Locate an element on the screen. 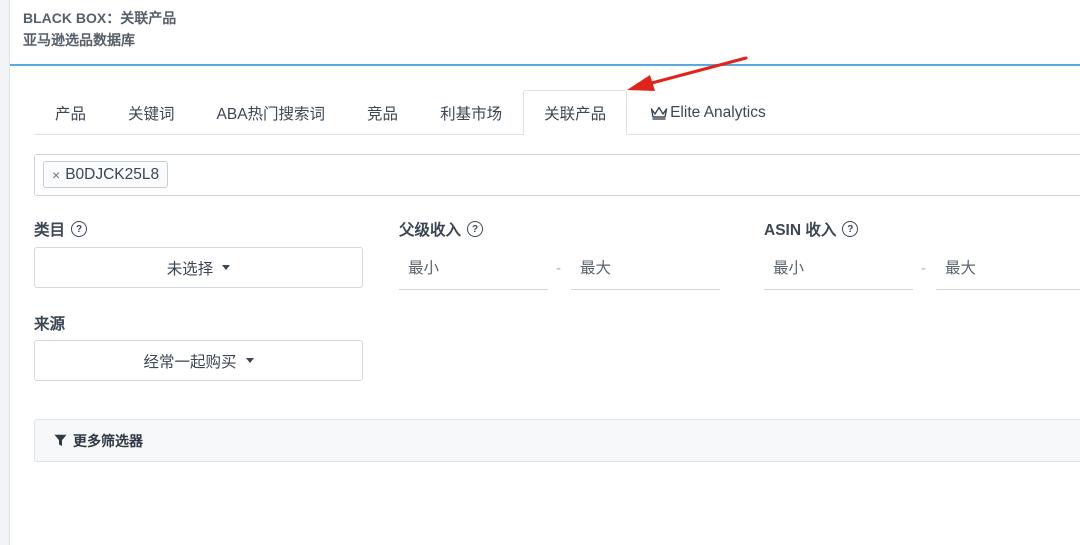 Image resolution: width=1080 pixels, height=545 pixels. tab-elite-analytics: Elite Analytics is located at coordinates (707, 112).